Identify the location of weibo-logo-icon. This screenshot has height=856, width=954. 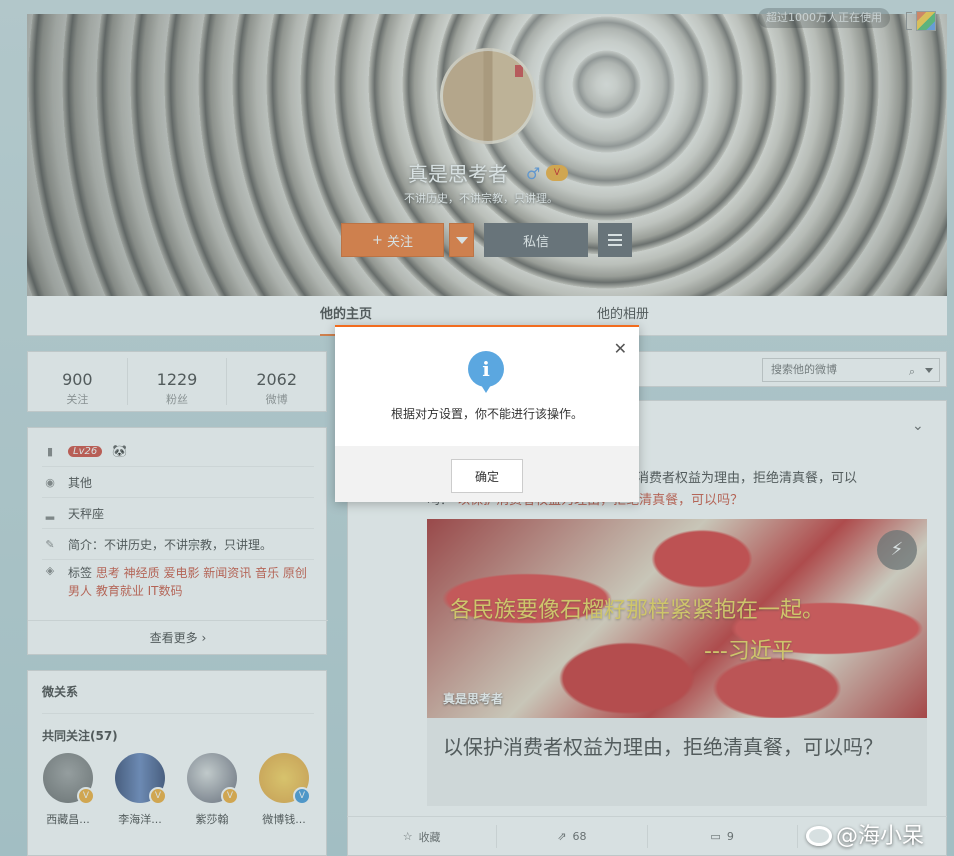
(819, 836).